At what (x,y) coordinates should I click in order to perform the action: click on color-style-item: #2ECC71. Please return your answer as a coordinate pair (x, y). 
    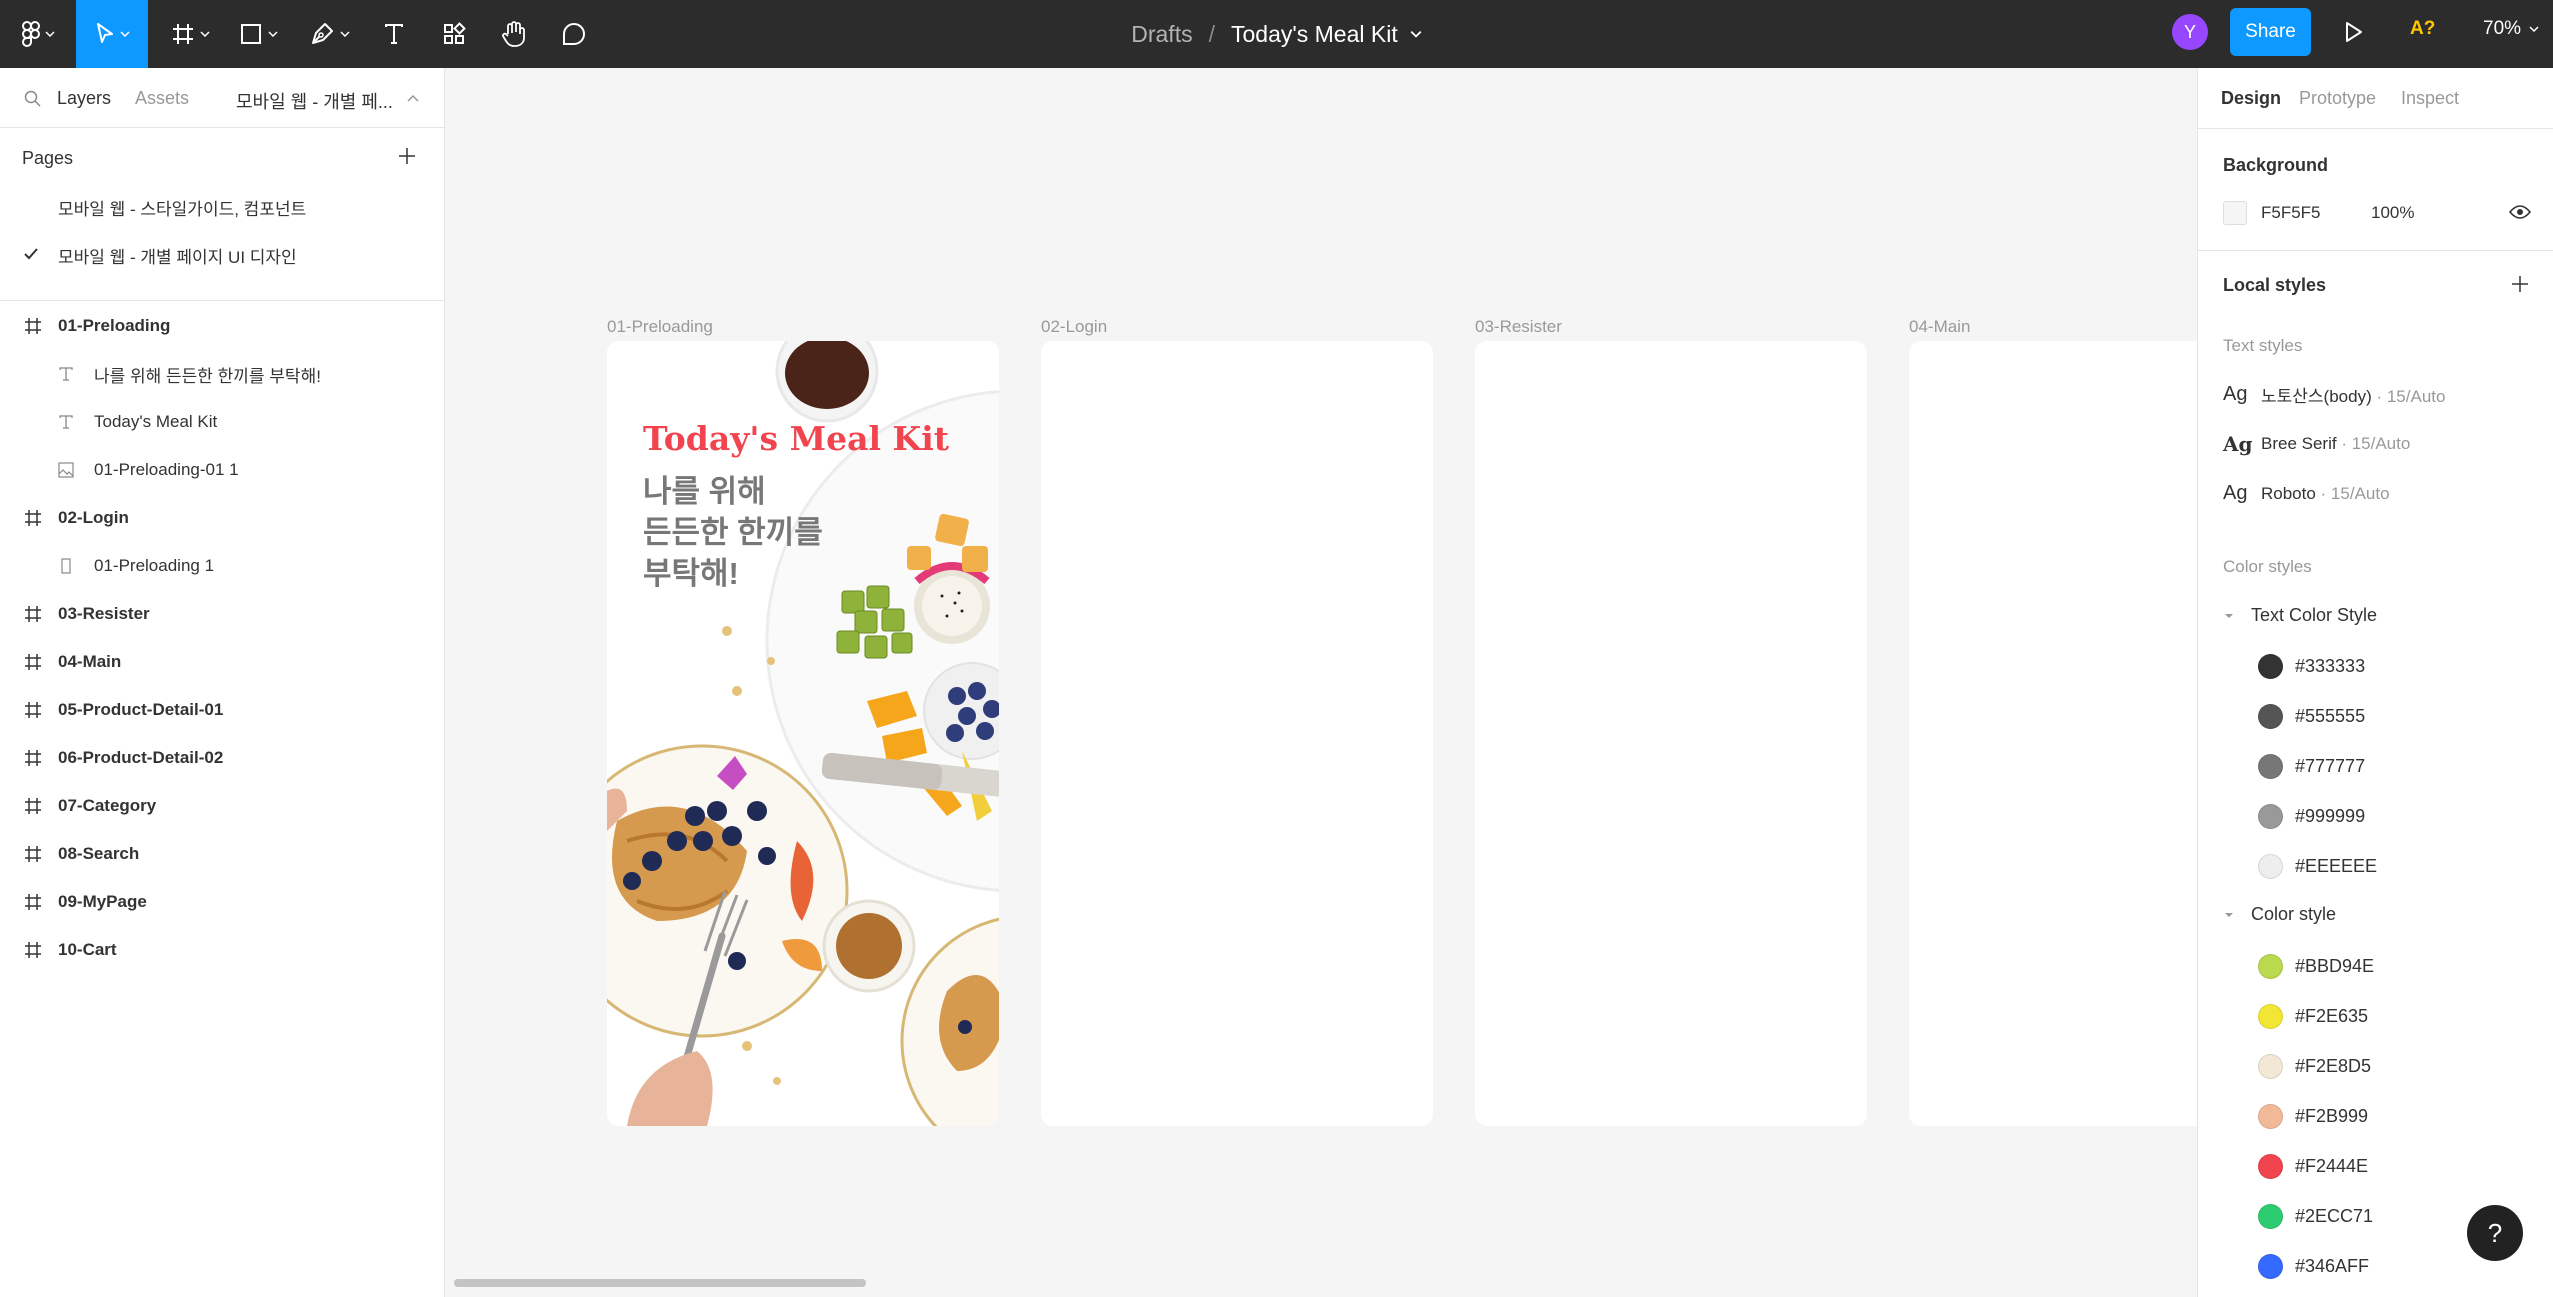
    Looking at the image, I should click on (2315, 1216).